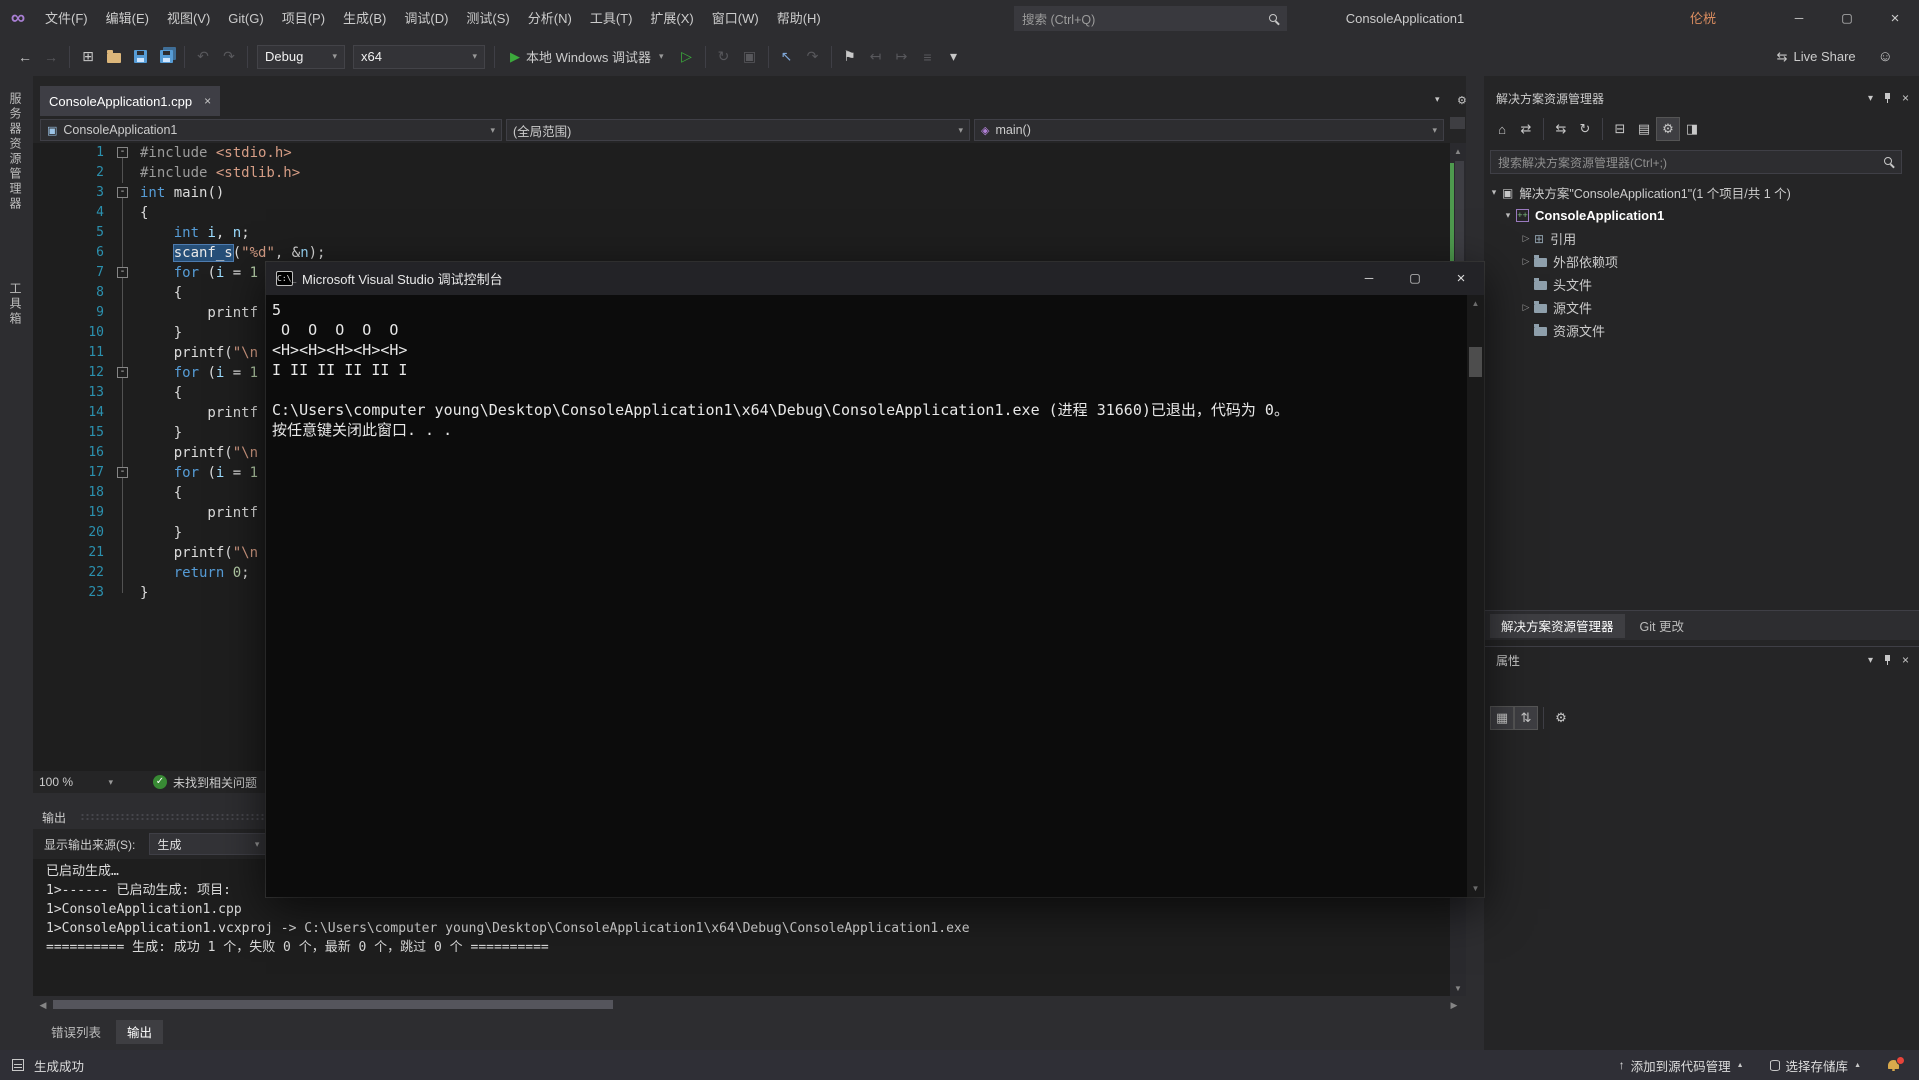 The height and width of the screenshot is (1080, 1919). What do you see at coordinates (611, 18) in the screenshot?
I see `menu-item-9: 工具(T)` at bounding box center [611, 18].